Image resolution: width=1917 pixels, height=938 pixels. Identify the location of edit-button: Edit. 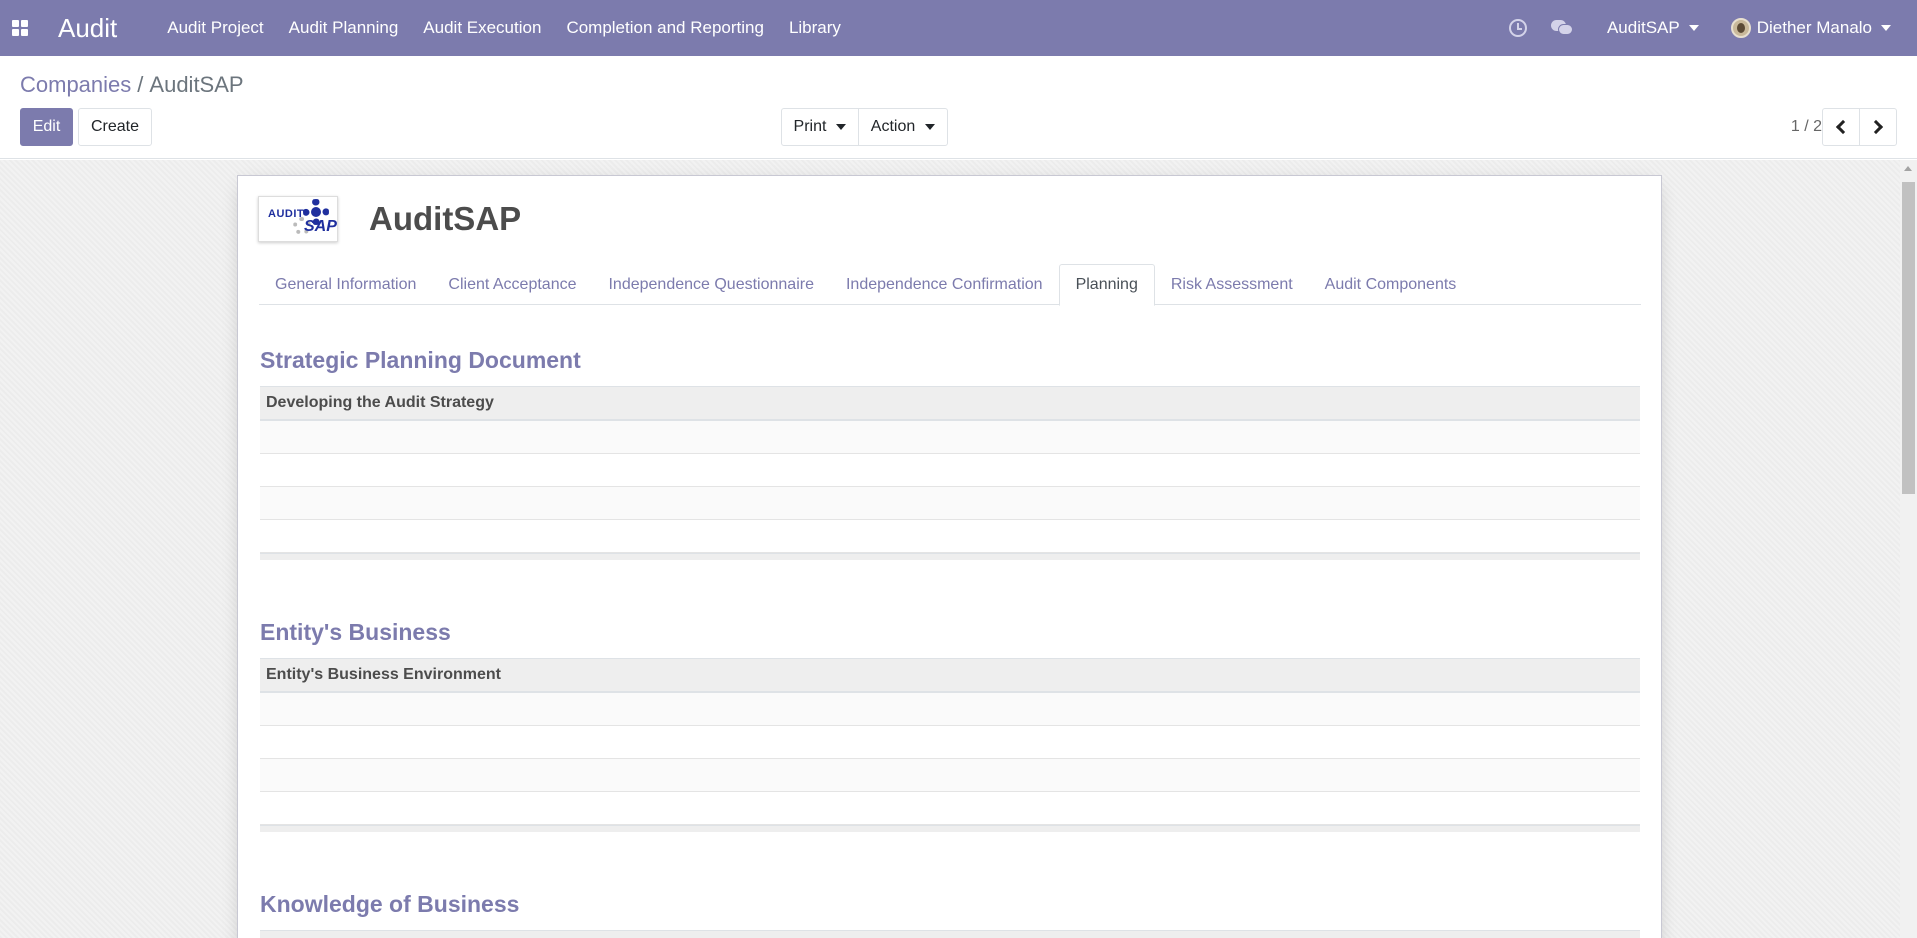
(46, 127).